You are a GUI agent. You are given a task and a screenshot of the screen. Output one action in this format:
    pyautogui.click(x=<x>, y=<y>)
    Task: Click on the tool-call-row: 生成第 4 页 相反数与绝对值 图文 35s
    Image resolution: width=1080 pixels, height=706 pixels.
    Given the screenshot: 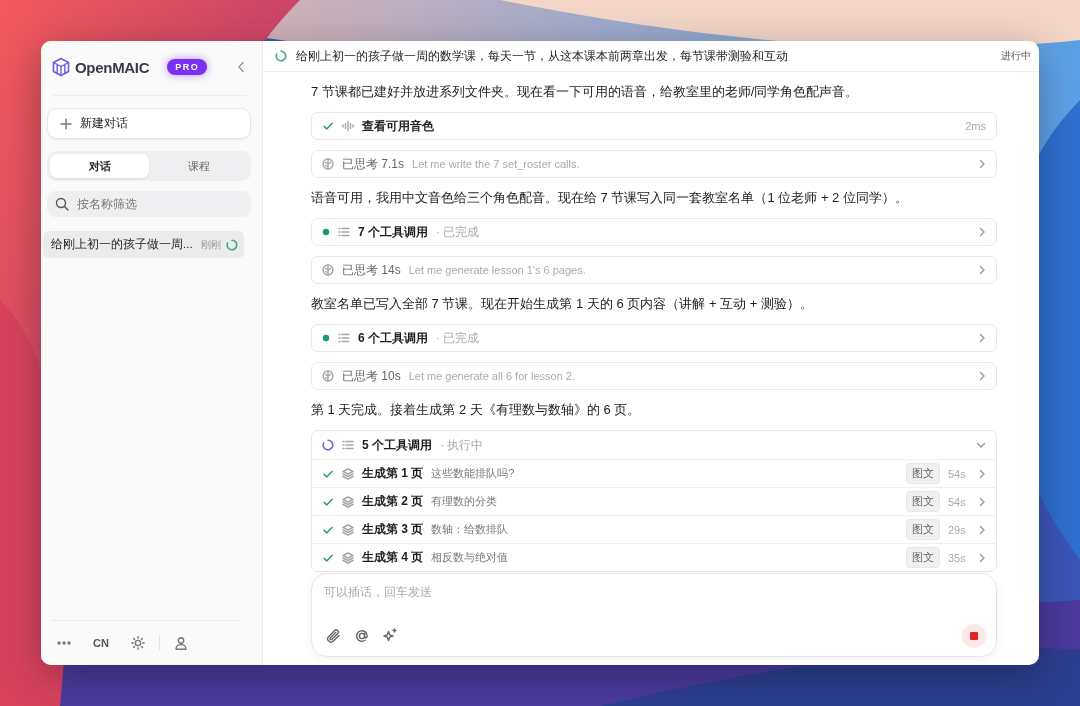 What is the action you would take?
    pyautogui.click(x=654, y=557)
    